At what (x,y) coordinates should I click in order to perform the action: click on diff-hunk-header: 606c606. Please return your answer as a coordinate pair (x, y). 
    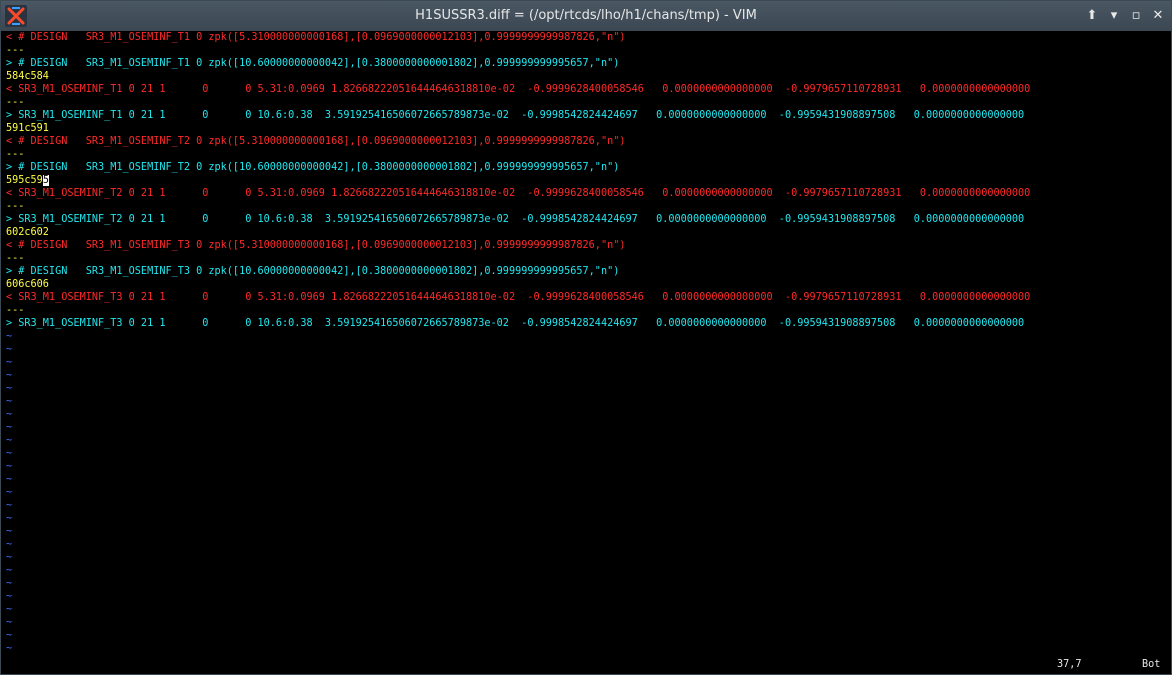
    Looking at the image, I should click on (27, 284).